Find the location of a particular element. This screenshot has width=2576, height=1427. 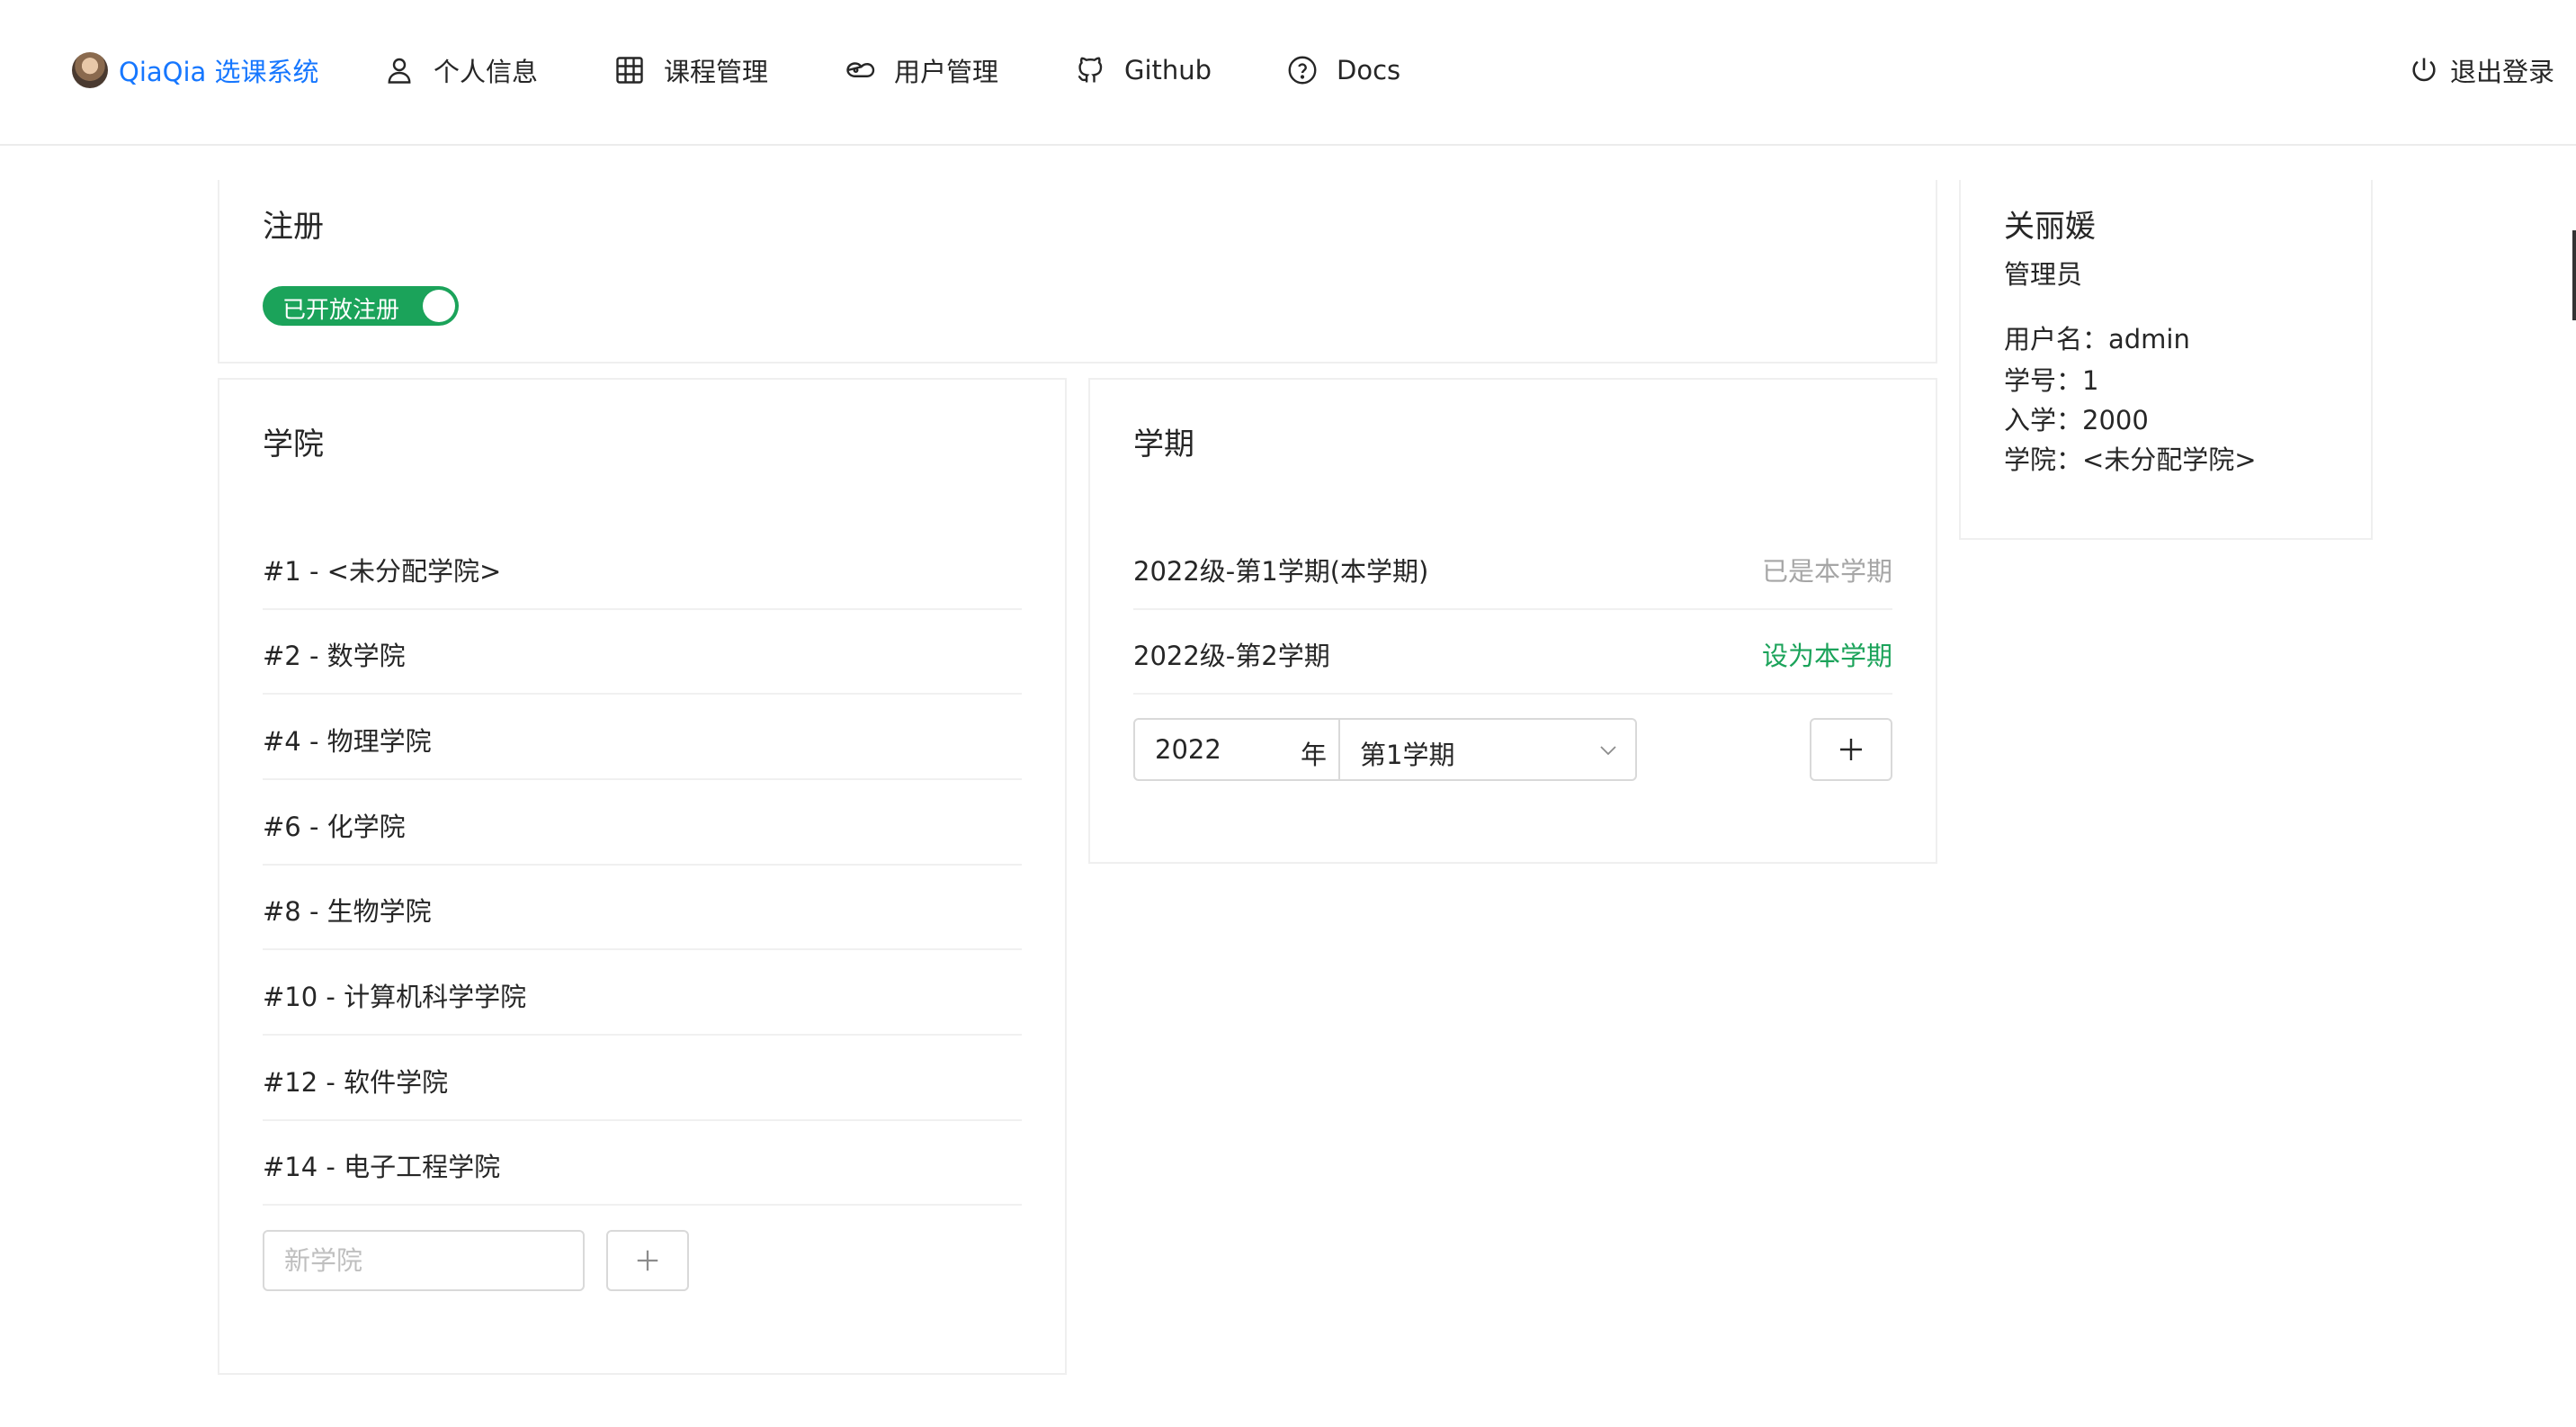

avatar is located at coordinates (90, 70).